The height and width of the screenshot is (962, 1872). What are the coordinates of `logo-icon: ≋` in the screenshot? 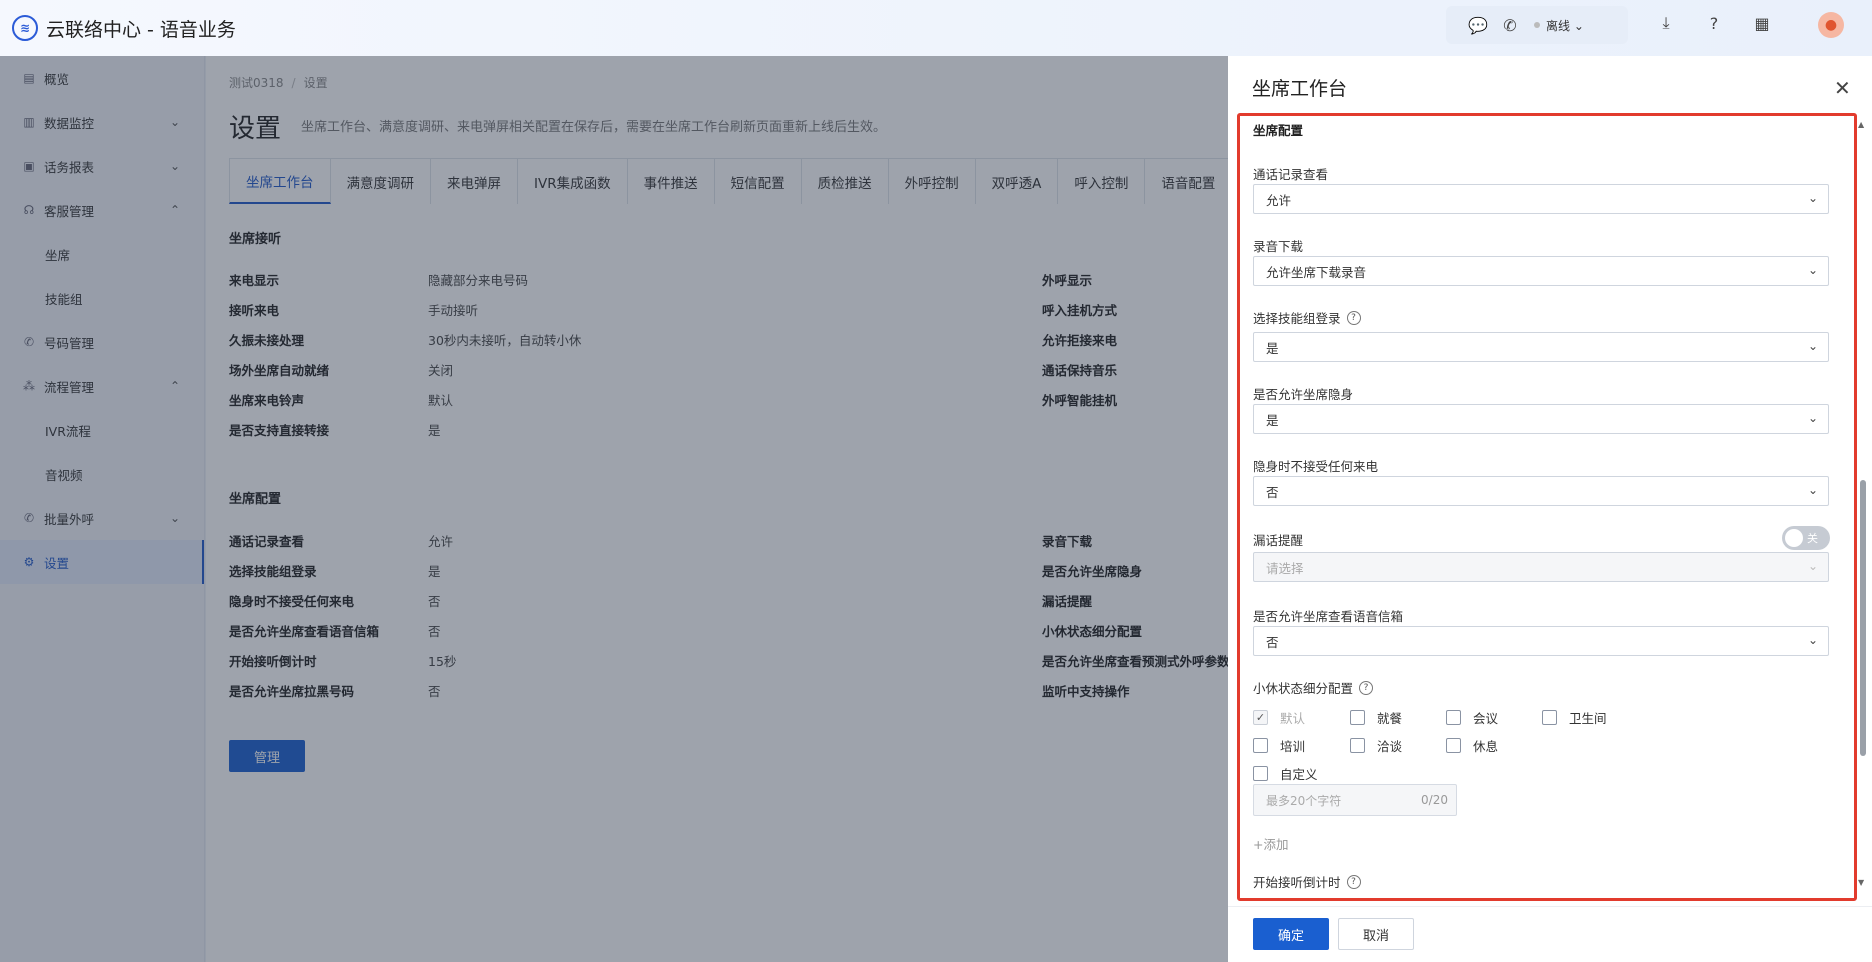 It's located at (25, 28).